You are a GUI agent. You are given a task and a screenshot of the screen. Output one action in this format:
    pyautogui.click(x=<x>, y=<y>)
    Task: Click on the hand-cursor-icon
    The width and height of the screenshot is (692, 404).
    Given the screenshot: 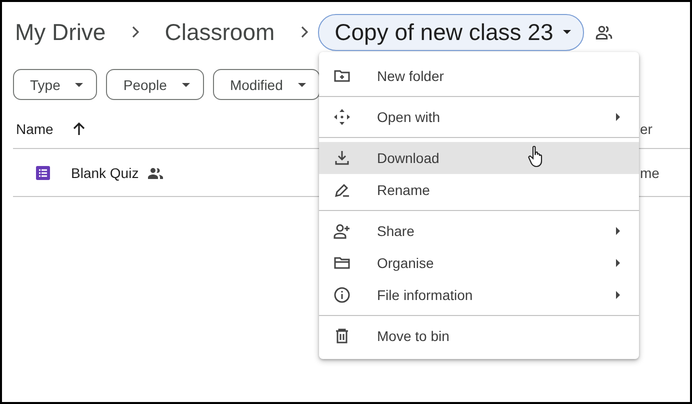 What is the action you would take?
    pyautogui.click(x=536, y=157)
    